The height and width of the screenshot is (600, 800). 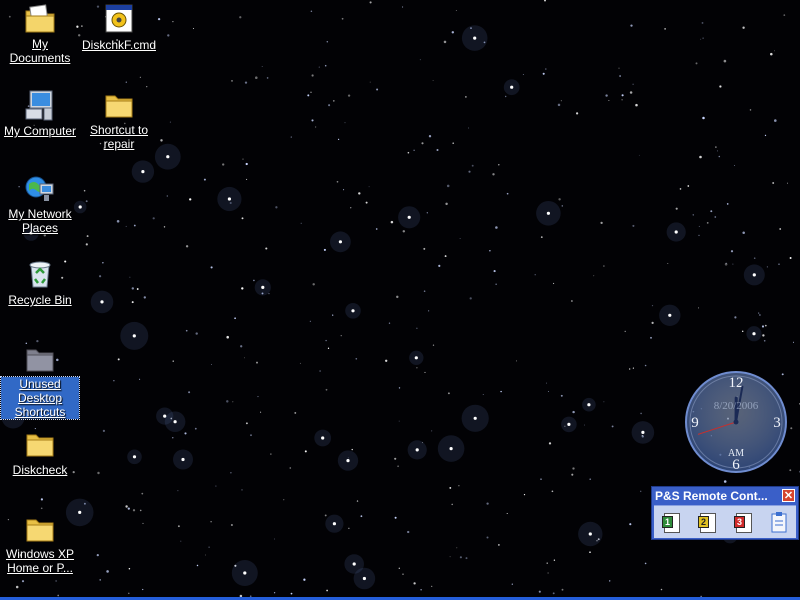 What do you see at coordinates (40, 131) in the screenshot?
I see `desktop-icon-label: My Computer` at bounding box center [40, 131].